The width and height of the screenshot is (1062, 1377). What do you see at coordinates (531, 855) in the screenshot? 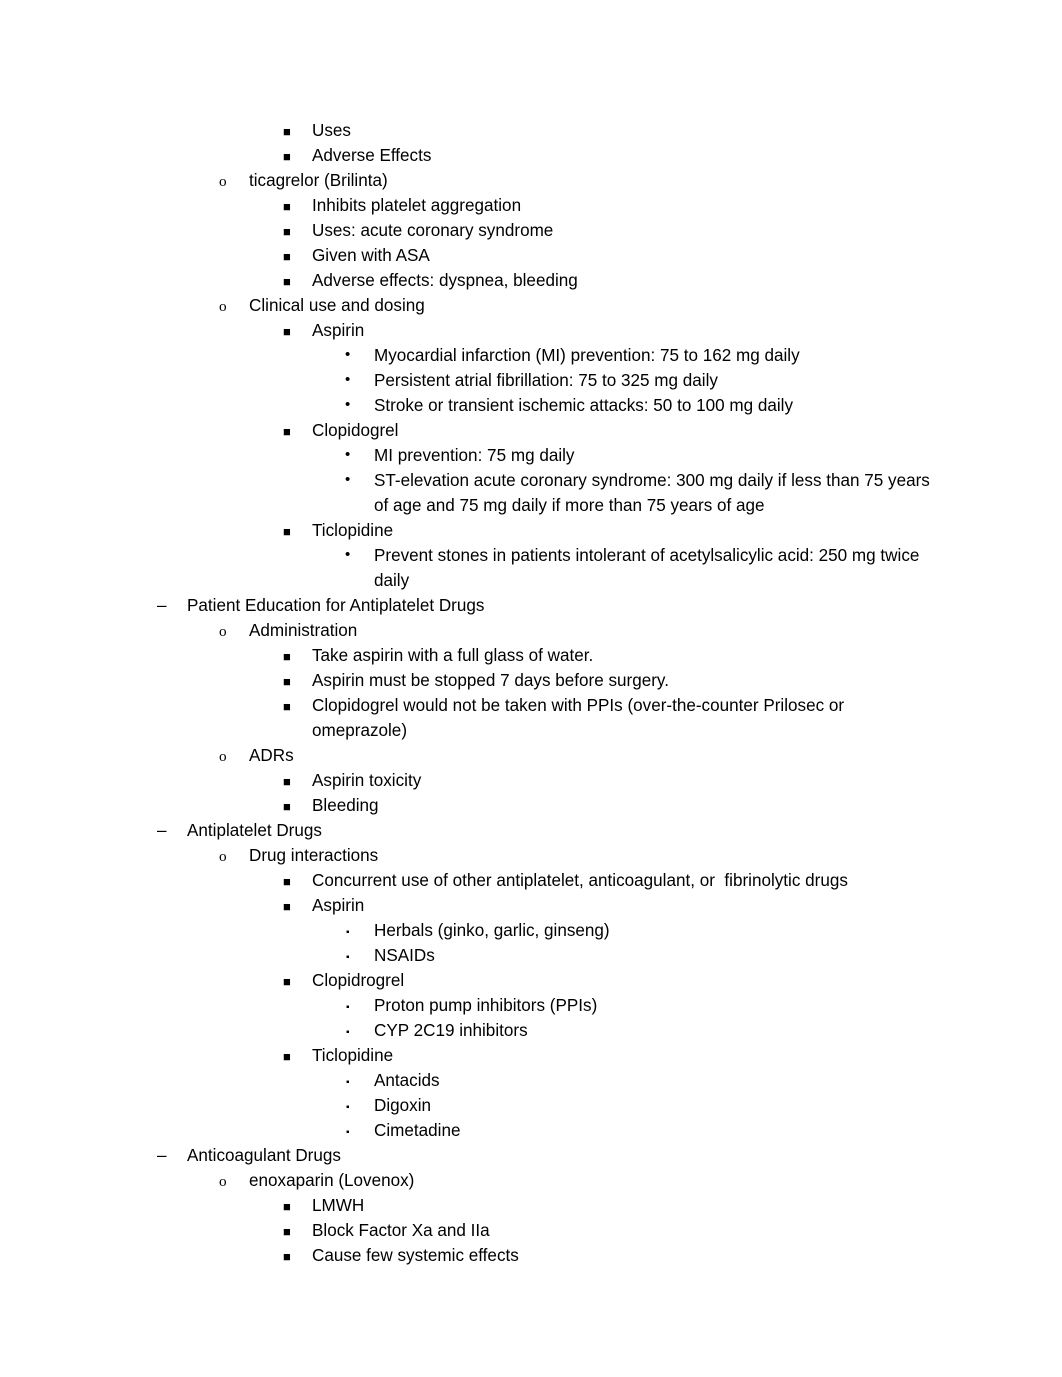
I see `outline-item: o Drug interactions` at bounding box center [531, 855].